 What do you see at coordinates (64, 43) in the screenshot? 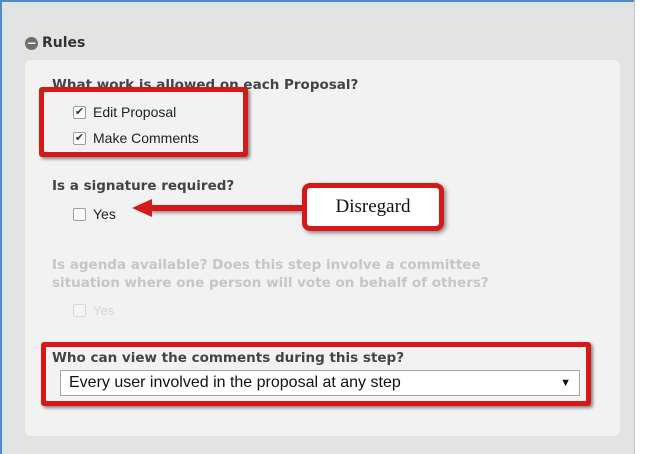
I see `section-title: Rules` at bounding box center [64, 43].